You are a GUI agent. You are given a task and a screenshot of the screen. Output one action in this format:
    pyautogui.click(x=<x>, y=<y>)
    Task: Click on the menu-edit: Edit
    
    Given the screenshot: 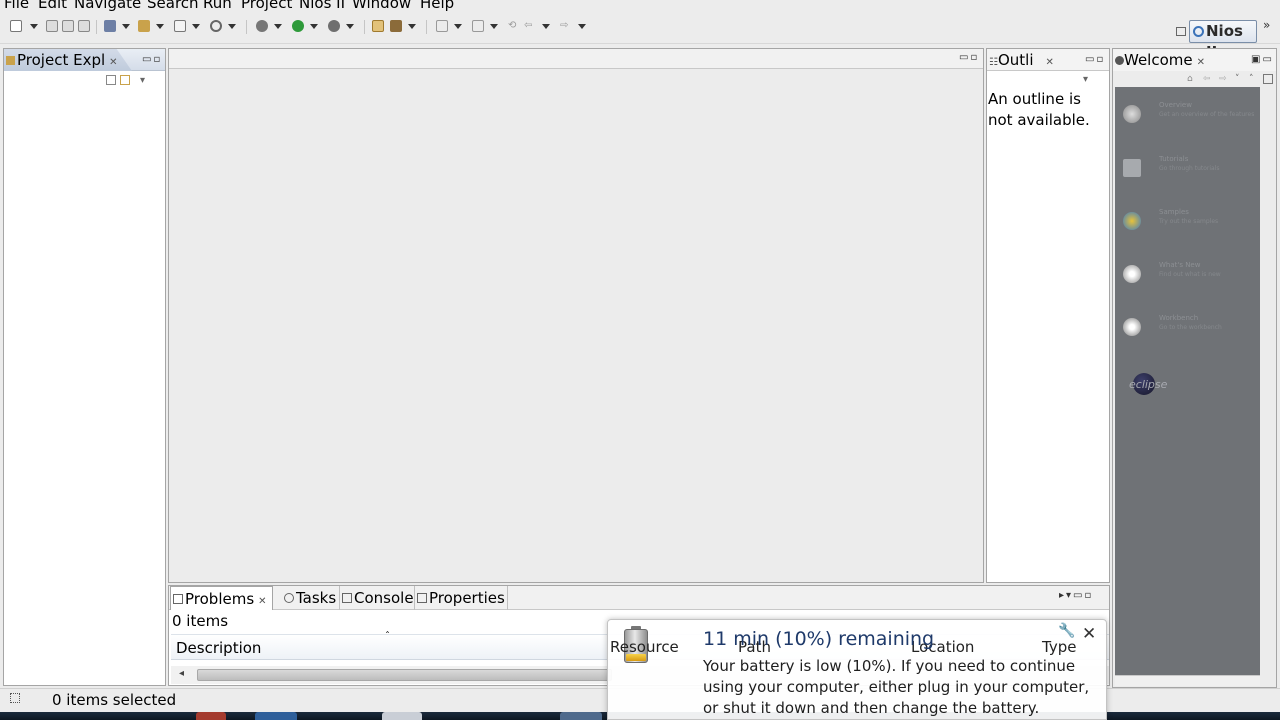 What is the action you would take?
    pyautogui.click(x=52, y=6)
    